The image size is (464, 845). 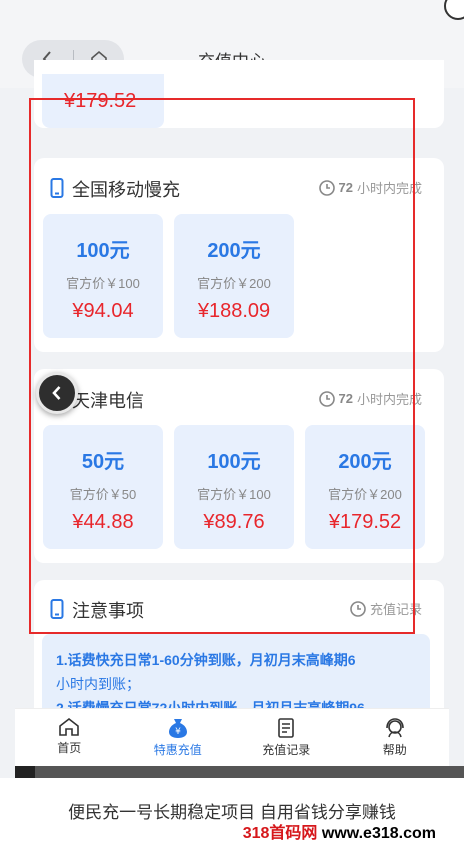 I want to click on watermark: 318首码网 www.e318.com, so click(x=339, y=831).